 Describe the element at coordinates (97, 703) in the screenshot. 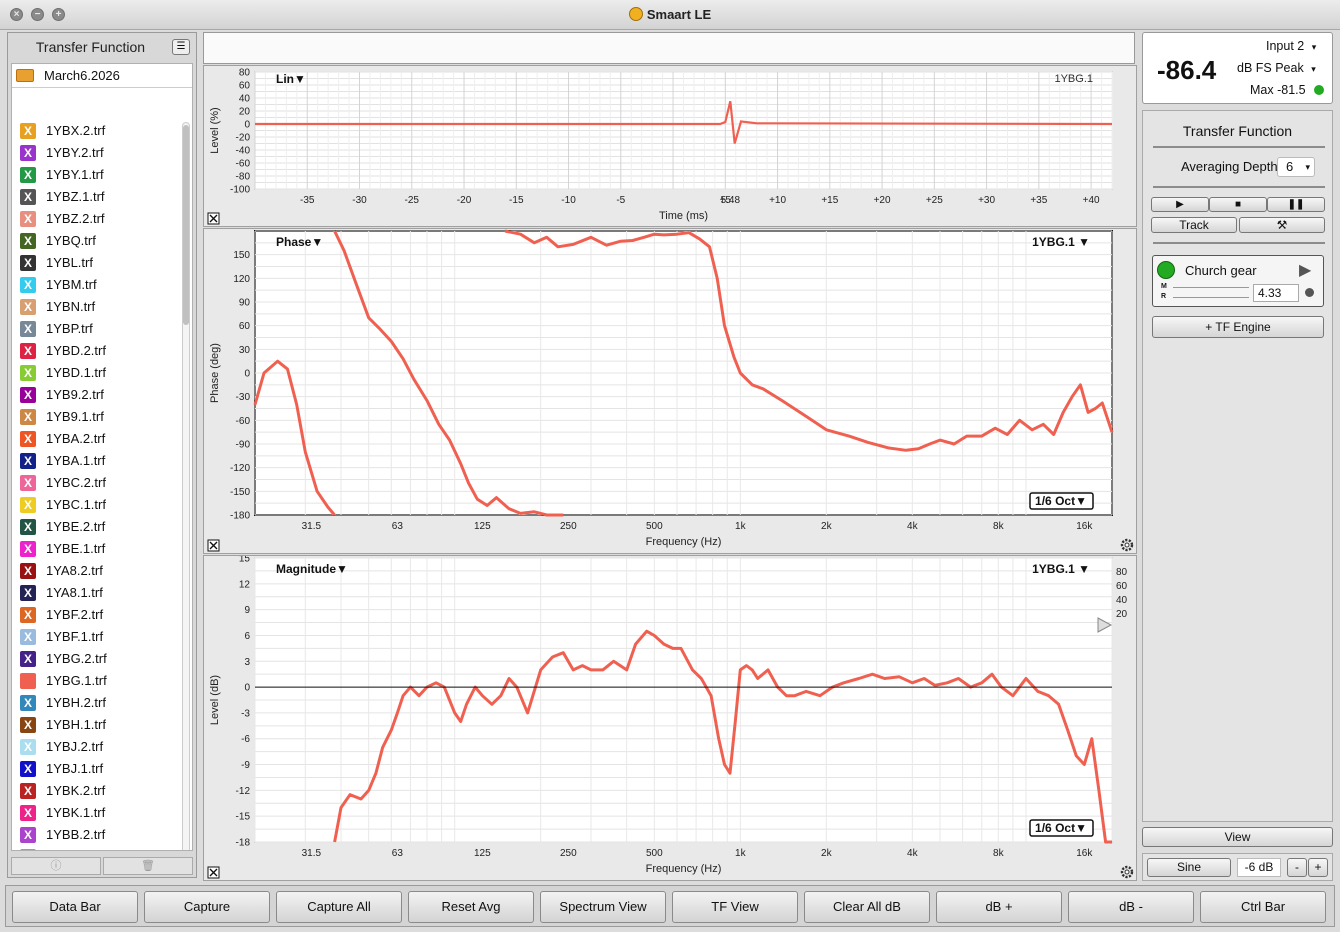

I see `file-item: X 1YBH.2.trf` at that location.